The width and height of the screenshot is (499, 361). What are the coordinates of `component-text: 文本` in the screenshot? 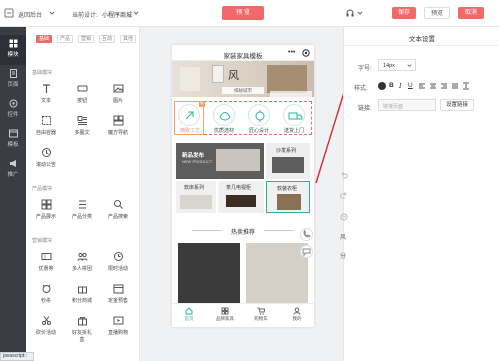 It's located at (46, 93).